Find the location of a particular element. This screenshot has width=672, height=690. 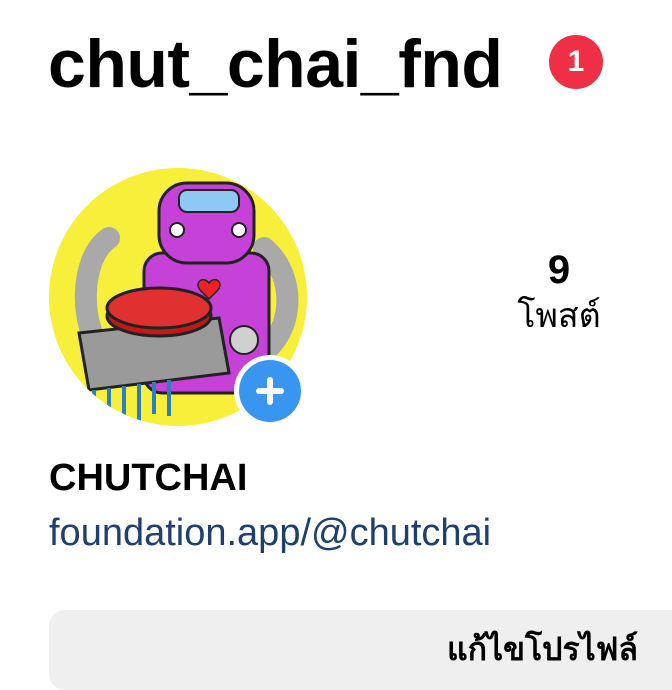

posts-count: 9 is located at coordinates (559, 270).